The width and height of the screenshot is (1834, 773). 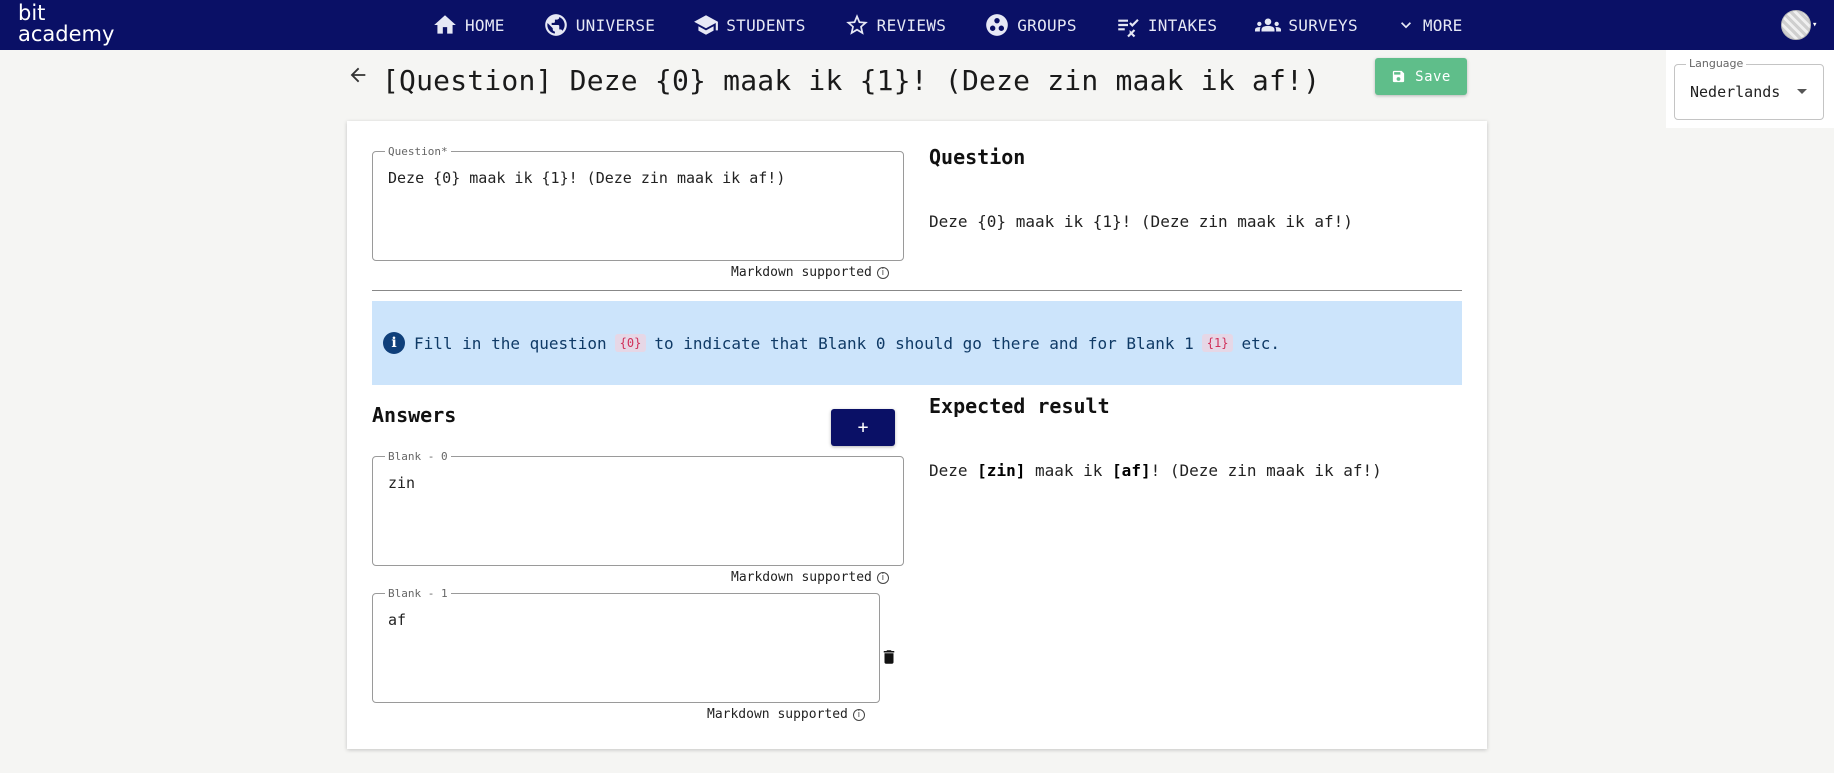 I want to click on nav-label: INTAKES, so click(x=1182, y=25).